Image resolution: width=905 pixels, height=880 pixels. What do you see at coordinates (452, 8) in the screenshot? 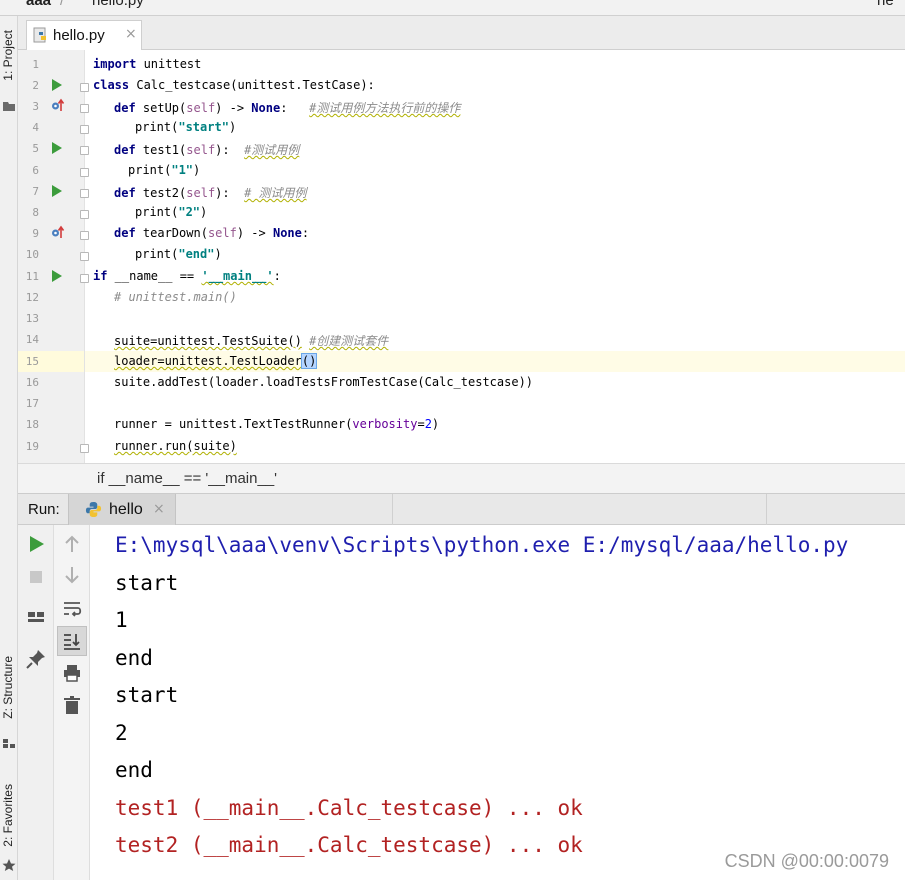
I see `navigation-bar: aaa / hello.py he` at bounding box center [452, 8].